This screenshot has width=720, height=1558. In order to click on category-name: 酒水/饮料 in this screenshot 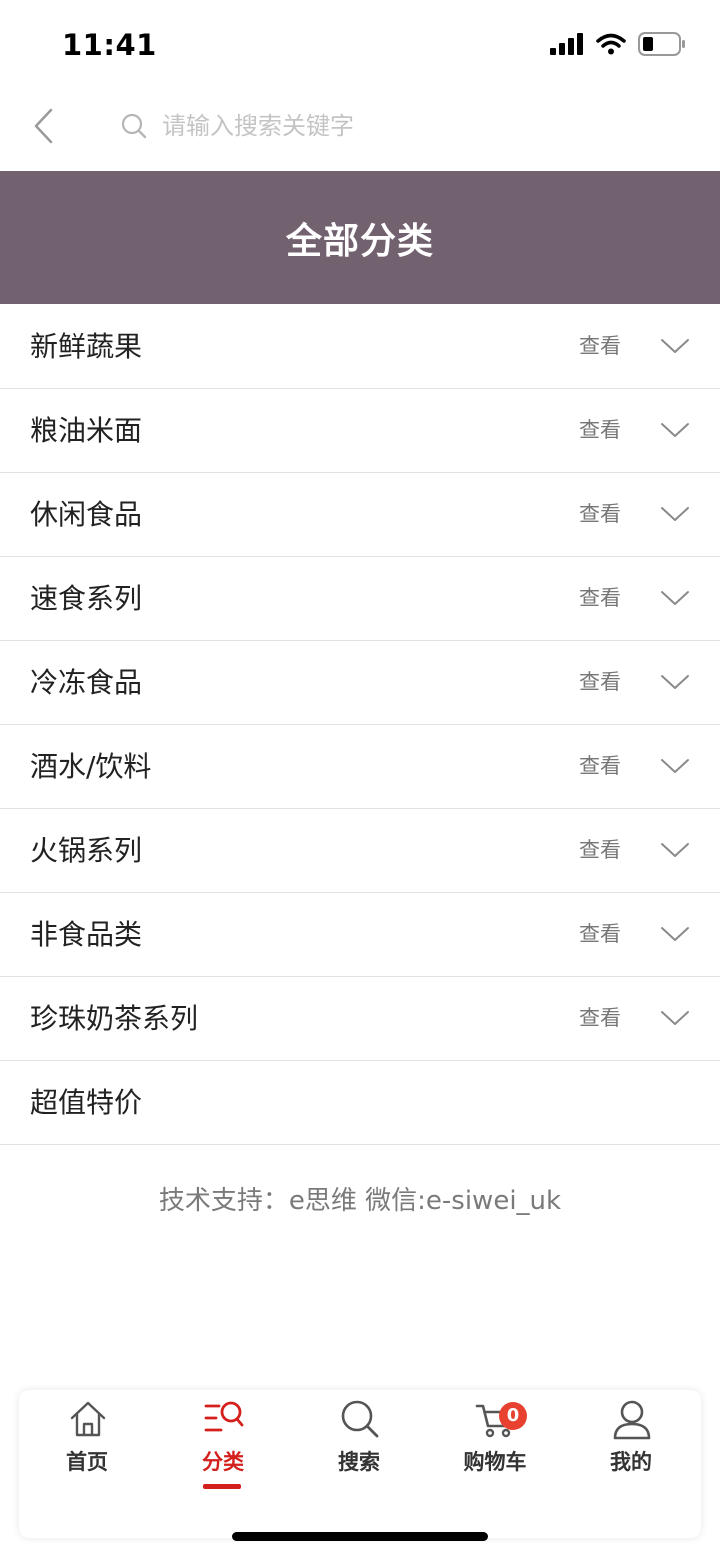, I will do `click(91, 766)`.